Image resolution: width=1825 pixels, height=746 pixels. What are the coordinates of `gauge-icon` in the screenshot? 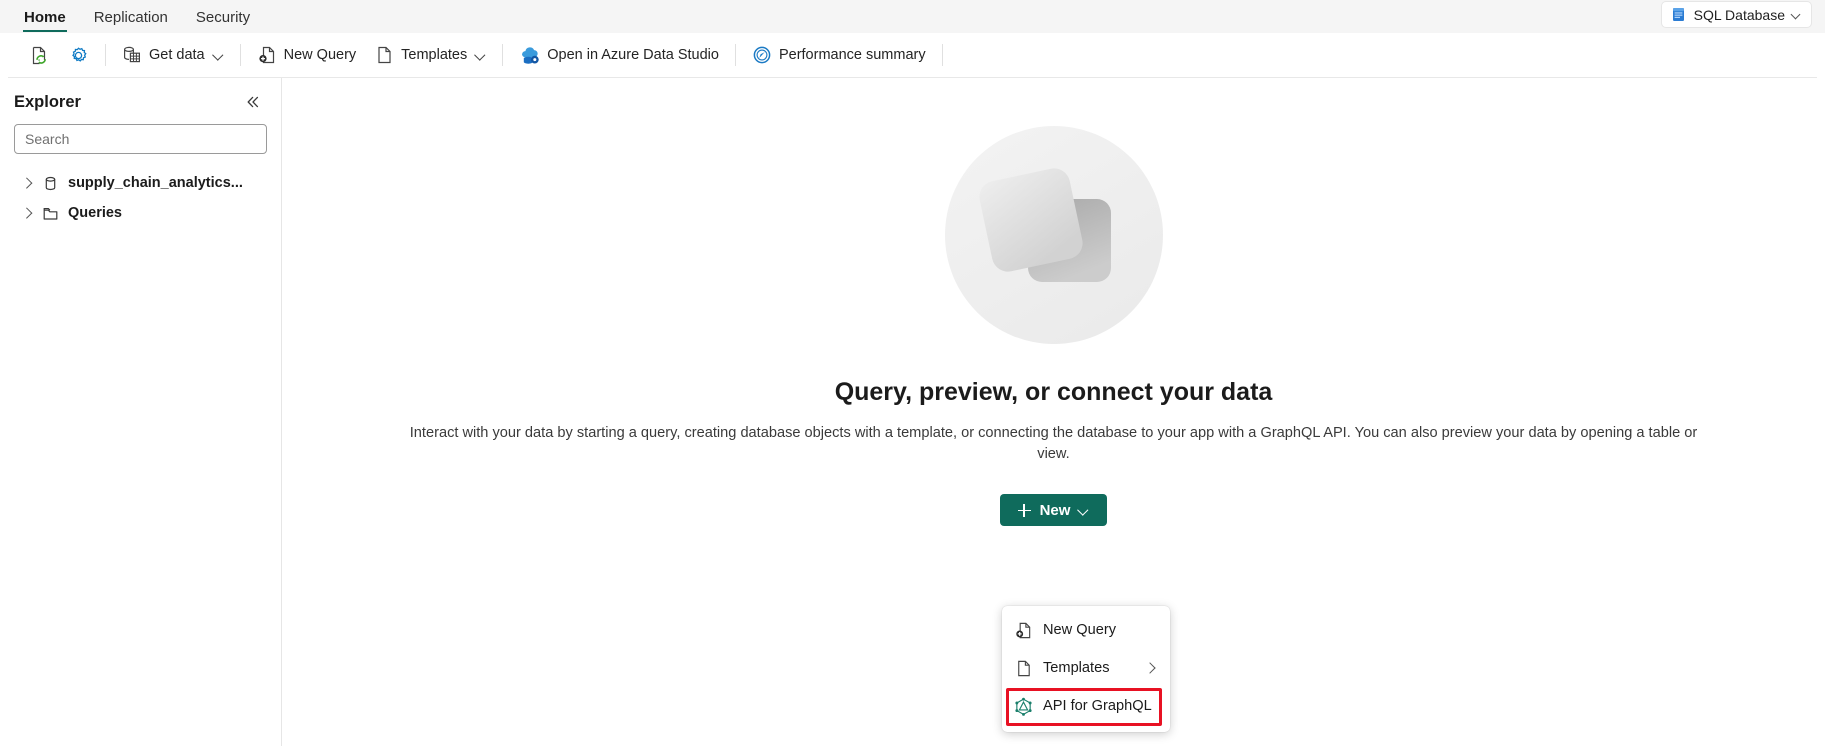 It's located at (762, 55).